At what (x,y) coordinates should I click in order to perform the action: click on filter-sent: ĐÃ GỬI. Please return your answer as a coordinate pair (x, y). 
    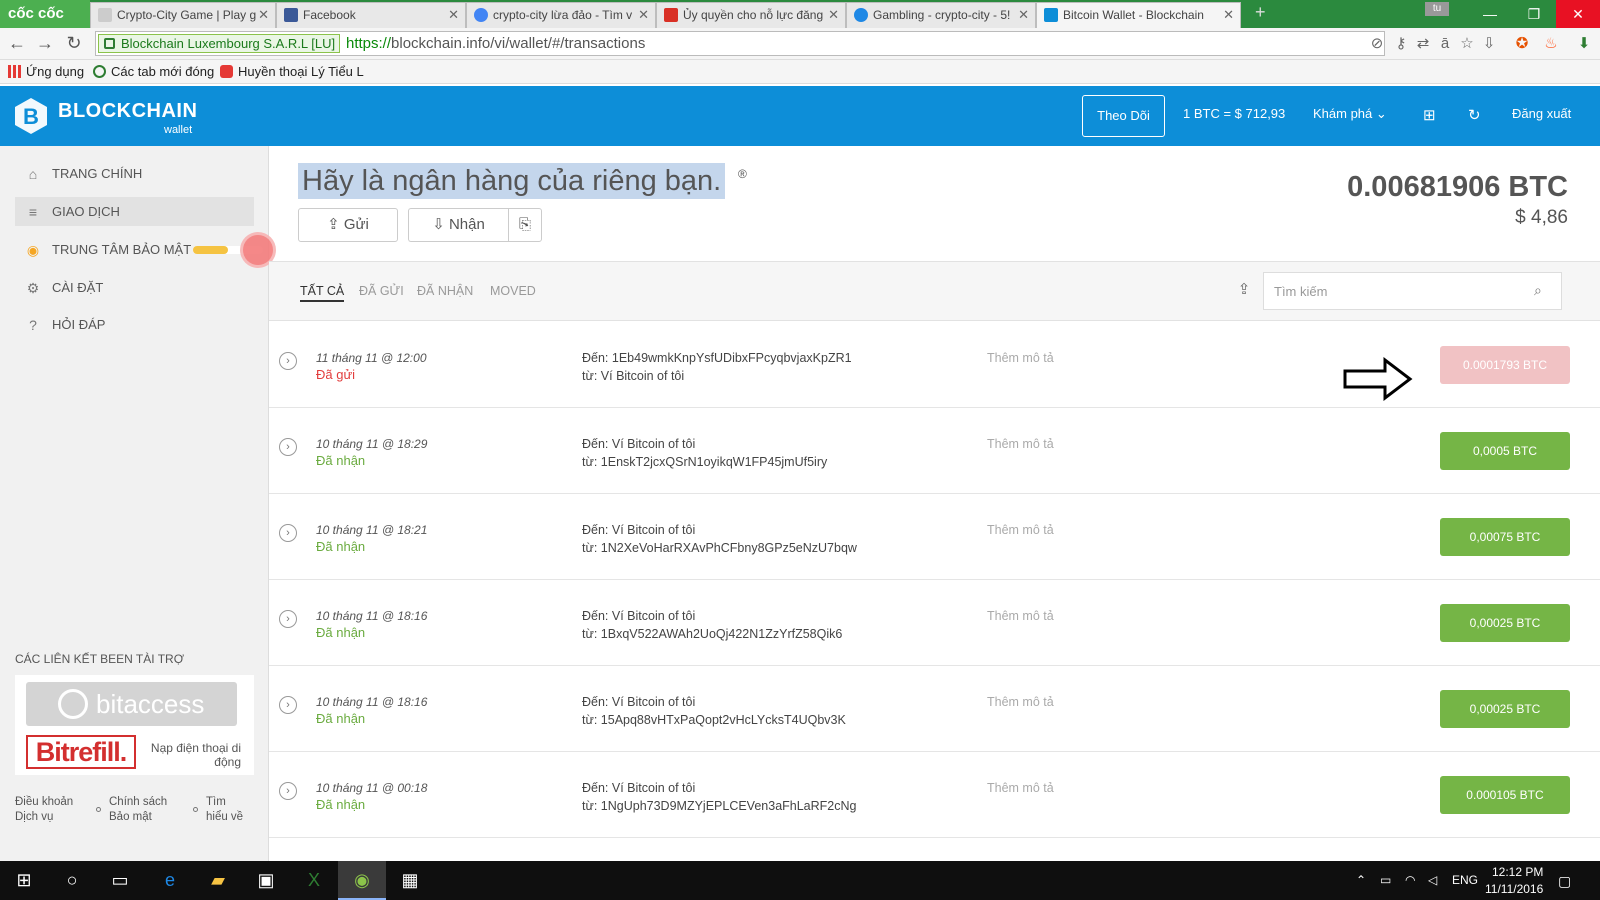
    Looking at the image, I should click on (381, 291).